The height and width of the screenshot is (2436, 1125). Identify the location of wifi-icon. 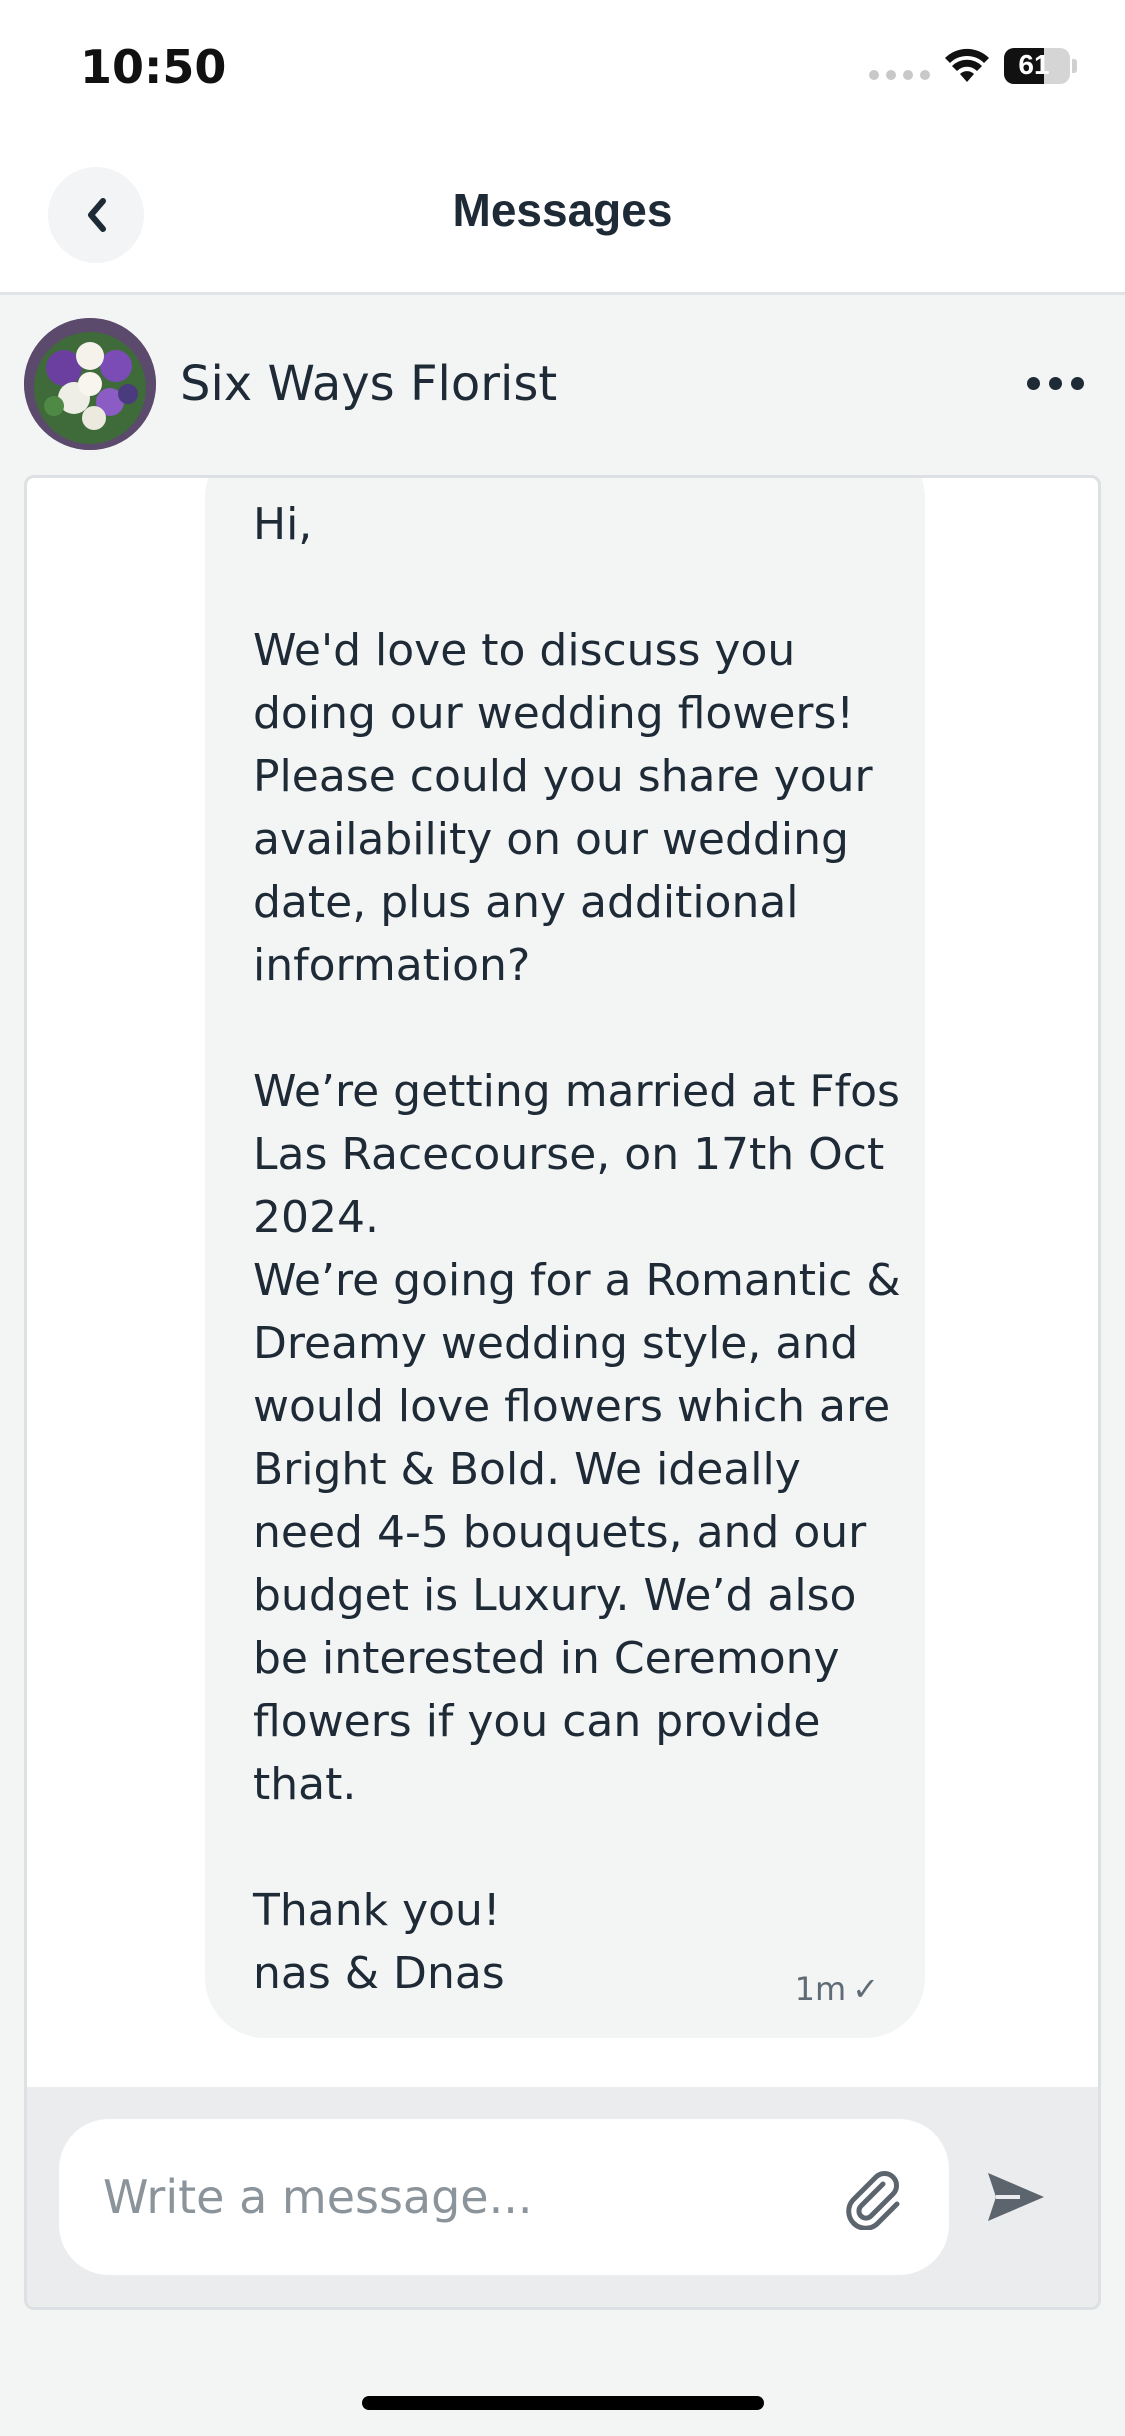
(967, 65).